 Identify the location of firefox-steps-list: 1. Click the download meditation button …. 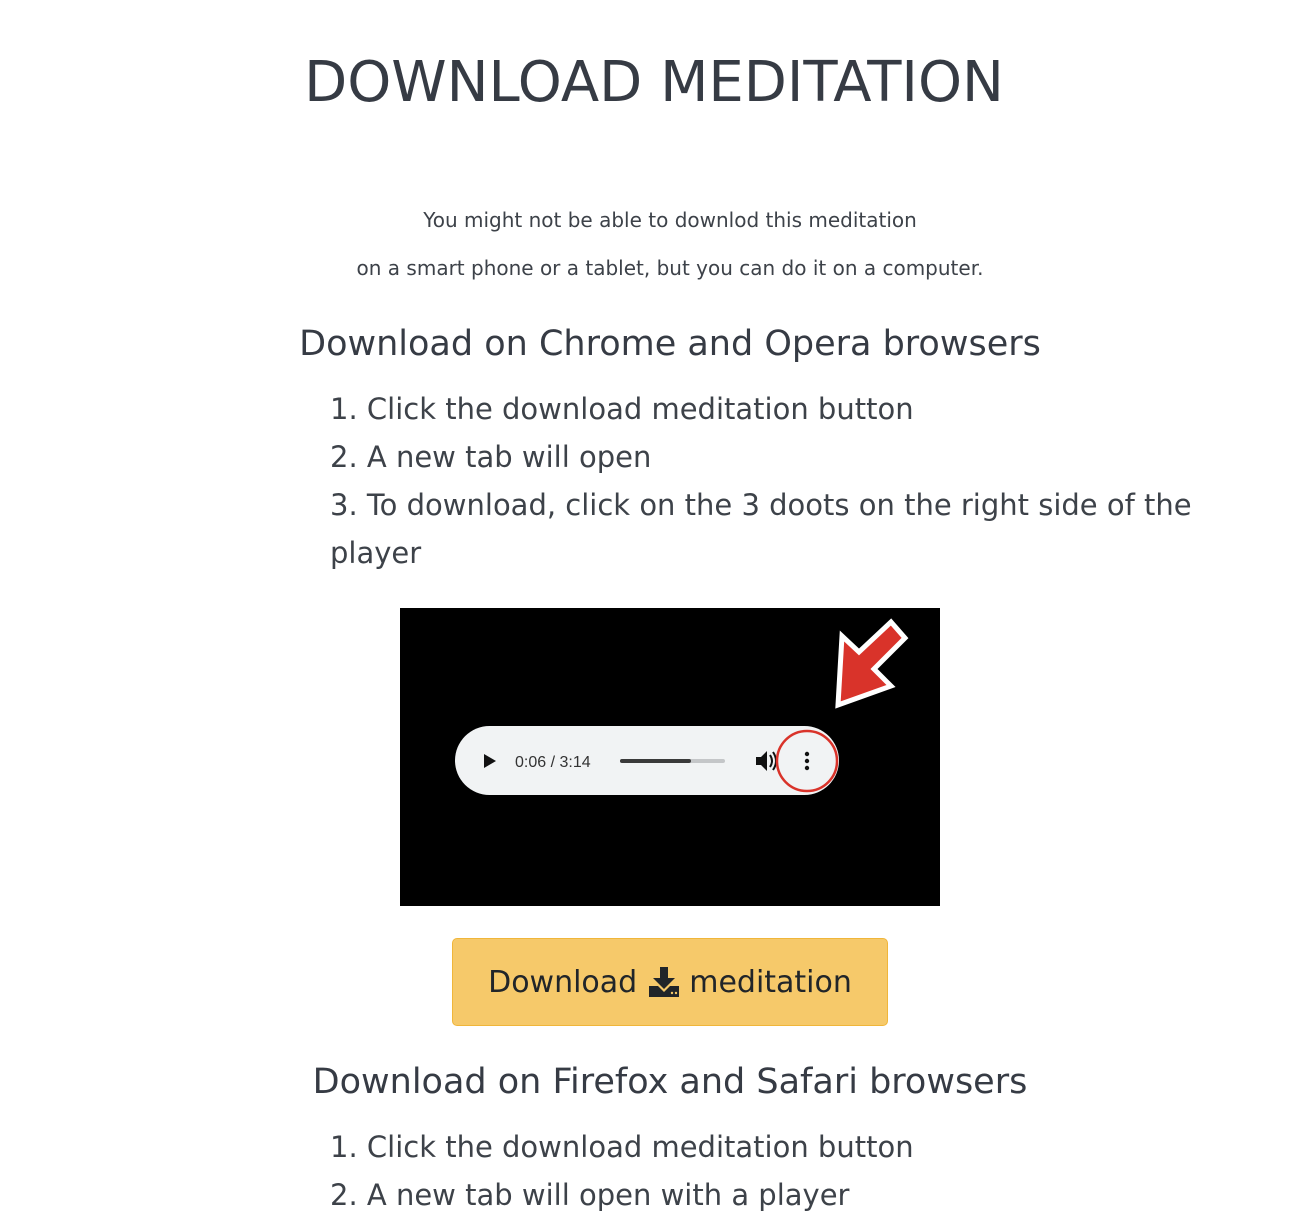
(770, 1168).